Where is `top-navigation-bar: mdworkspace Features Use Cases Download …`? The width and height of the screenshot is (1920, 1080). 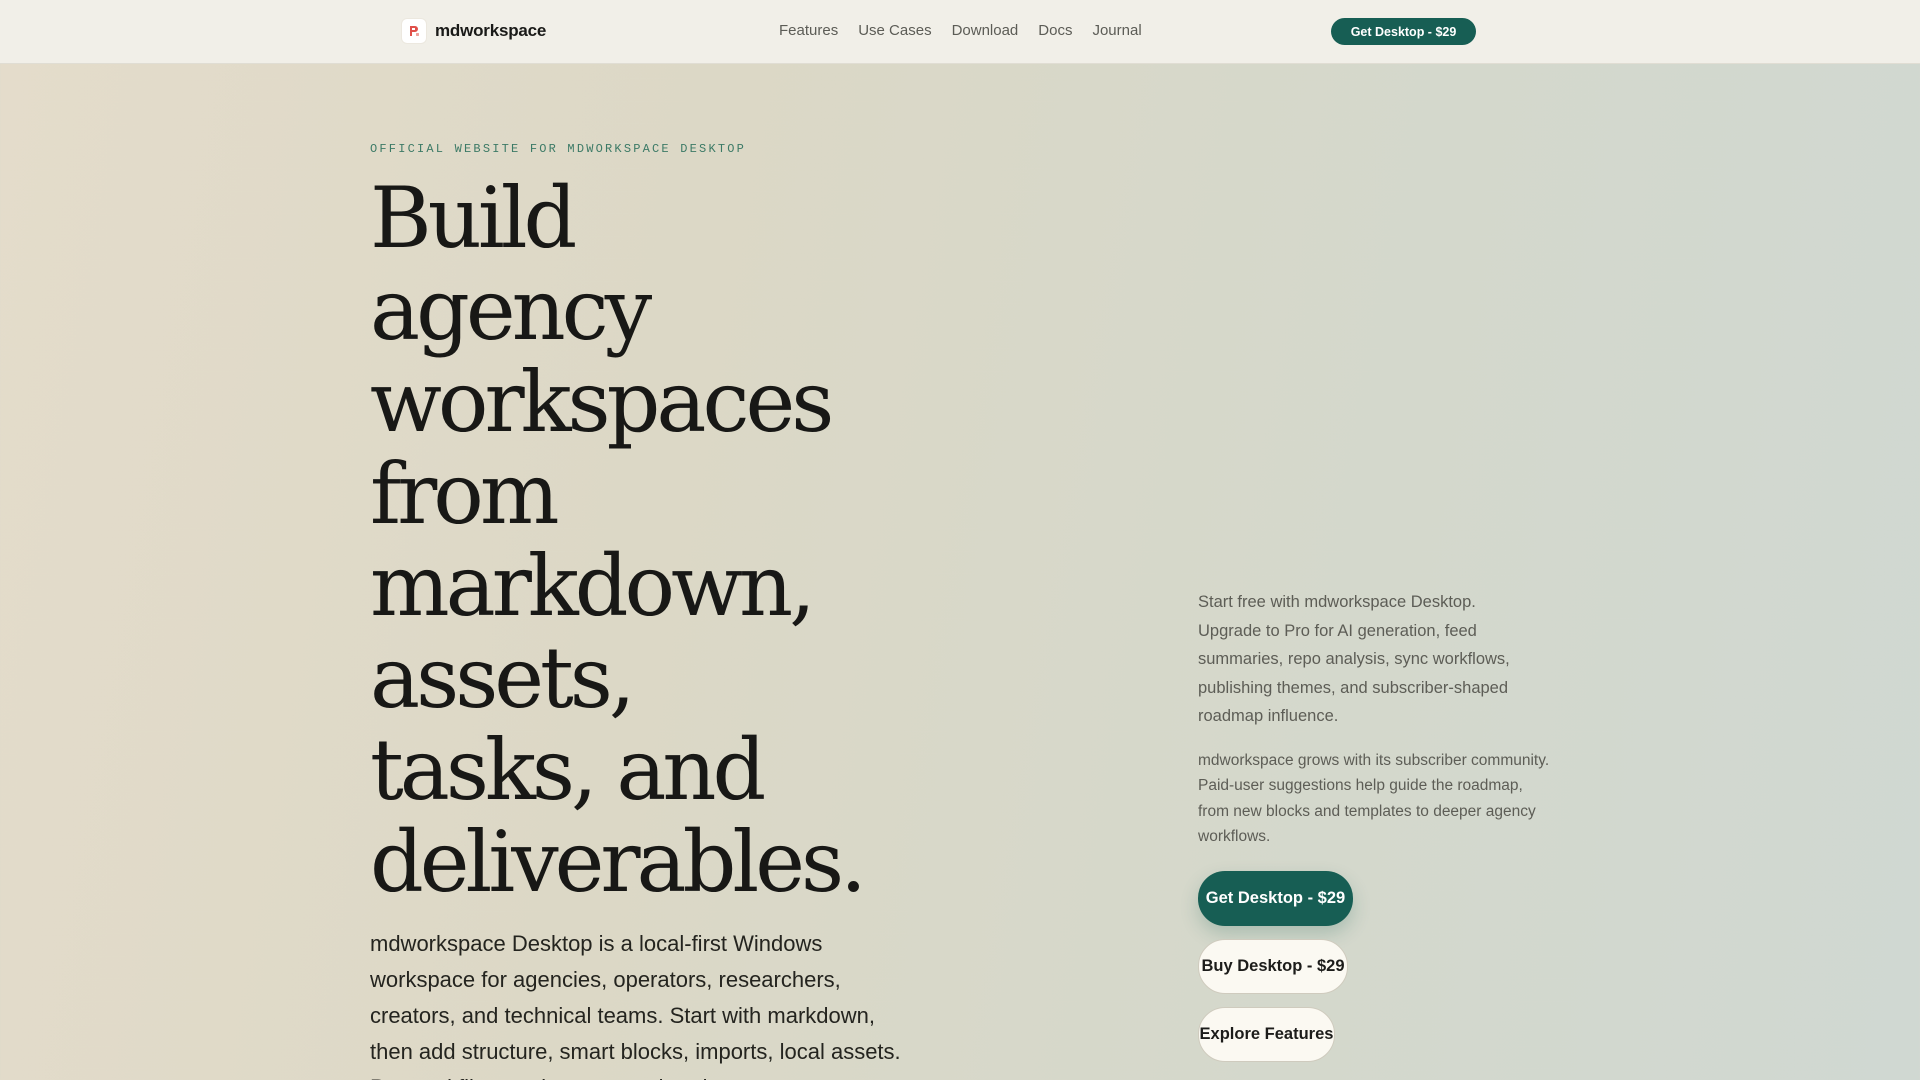
top-navigation-bar: mdworkspace Features Use Cases Download … is located at coordinates (960, 32).